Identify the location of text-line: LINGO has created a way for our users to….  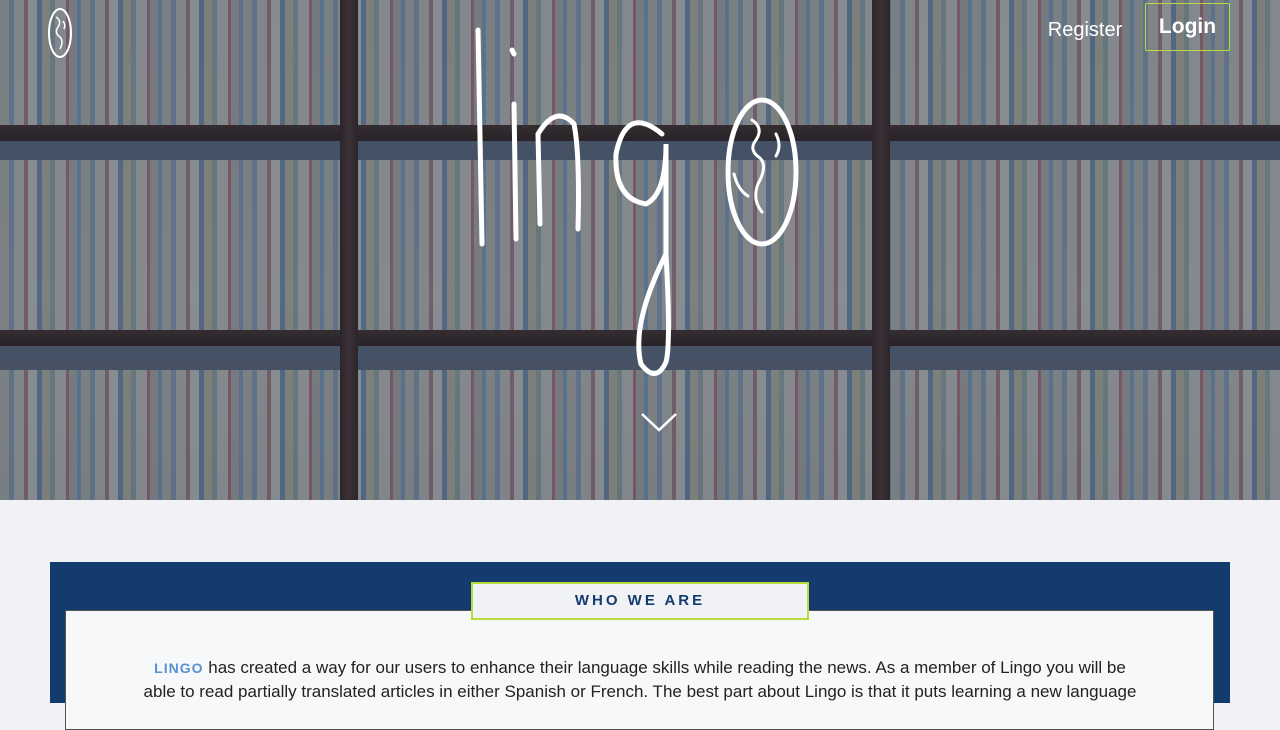
(640, 668).